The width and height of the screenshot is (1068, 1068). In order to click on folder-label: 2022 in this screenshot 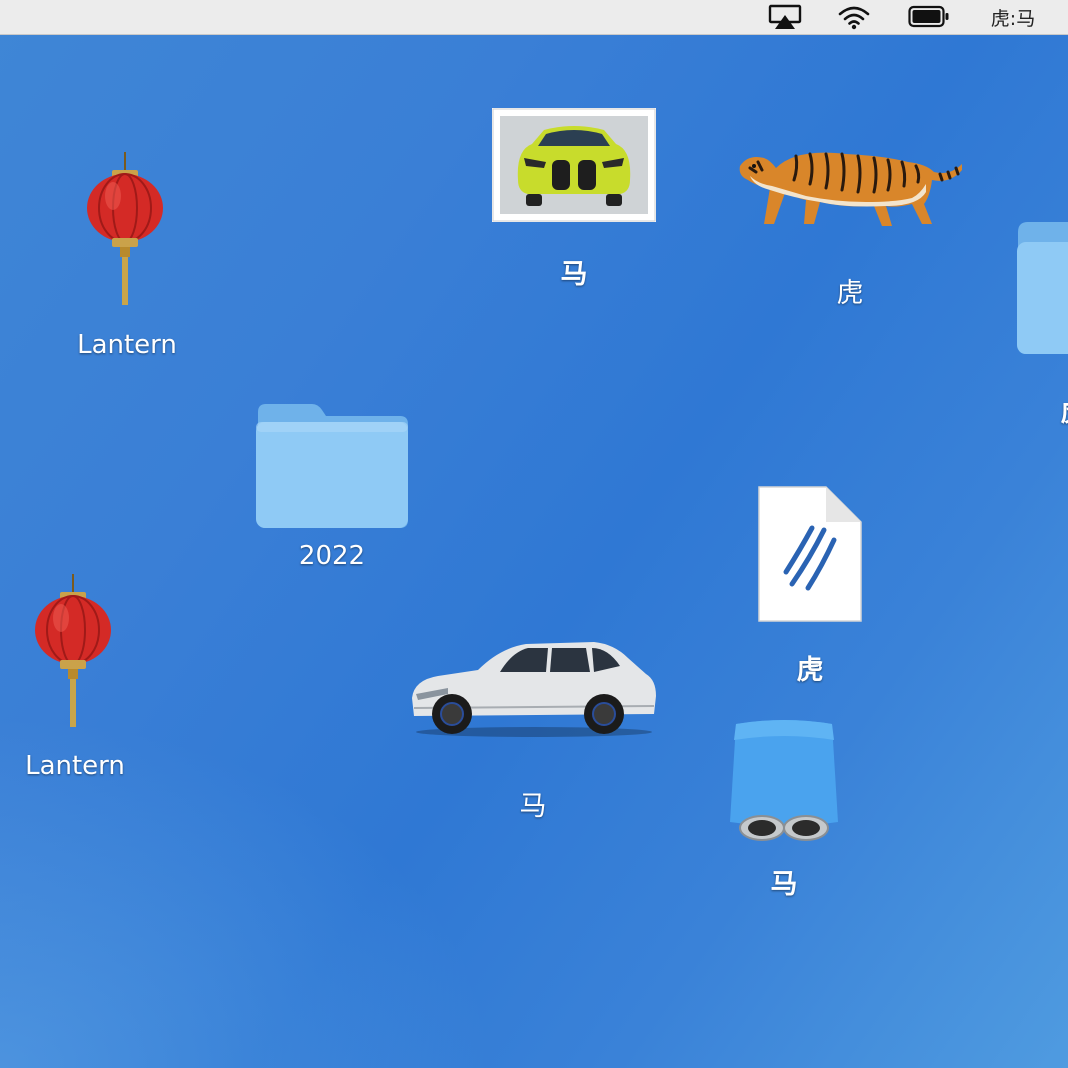, I will do `click(332, 556)`.